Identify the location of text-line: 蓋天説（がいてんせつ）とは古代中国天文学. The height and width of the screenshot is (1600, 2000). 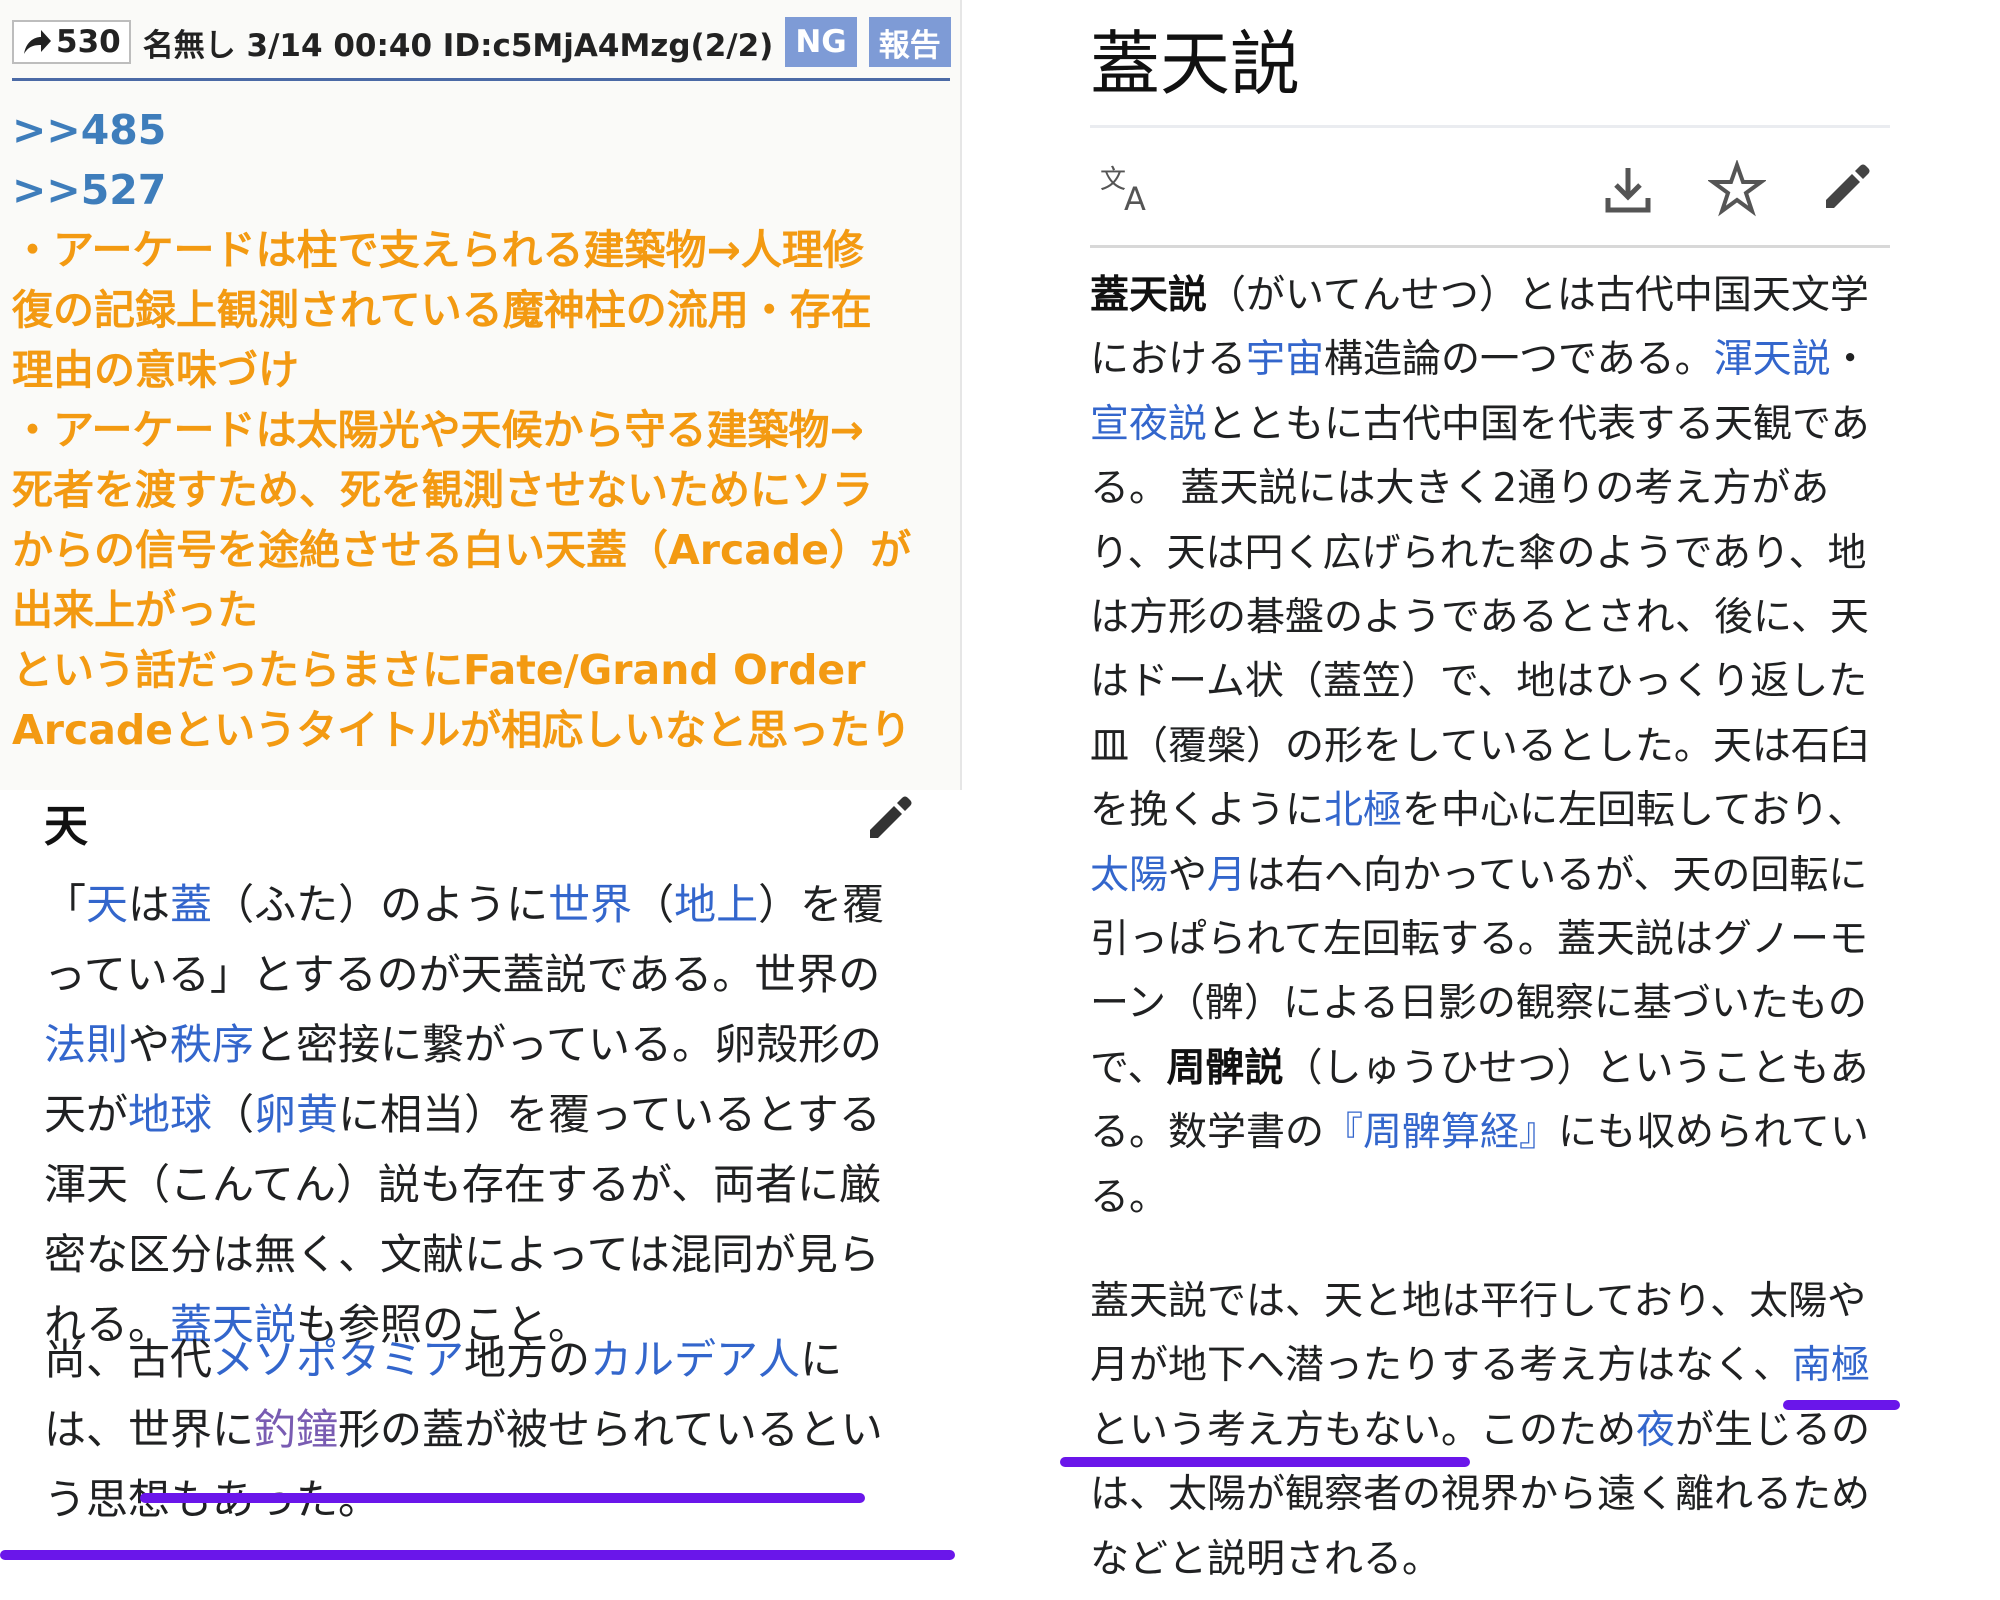
(1490, 296).